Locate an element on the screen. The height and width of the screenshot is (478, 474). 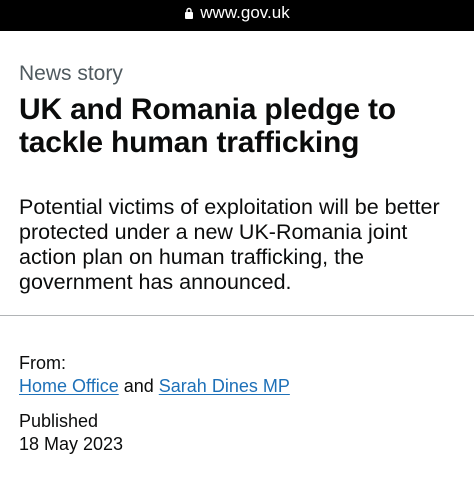
browser-address-bar: www.gov.uk is located at coordinates (237, 15).